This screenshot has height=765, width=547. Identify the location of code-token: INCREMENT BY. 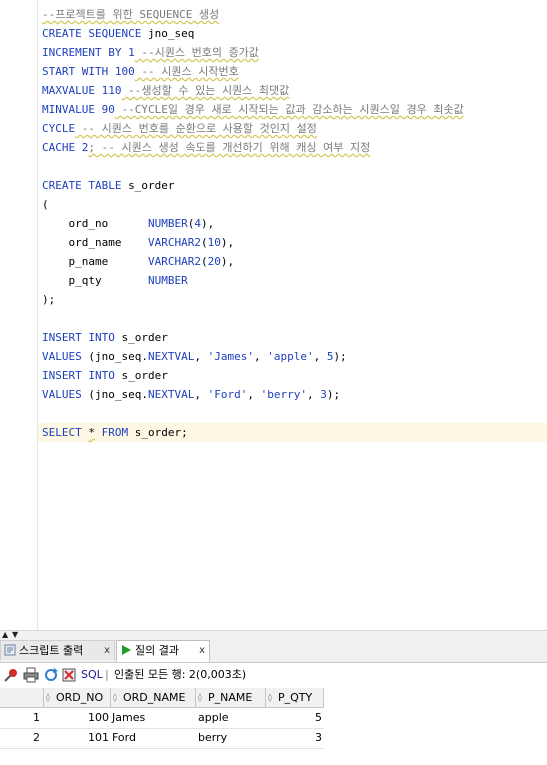
(82, 52).